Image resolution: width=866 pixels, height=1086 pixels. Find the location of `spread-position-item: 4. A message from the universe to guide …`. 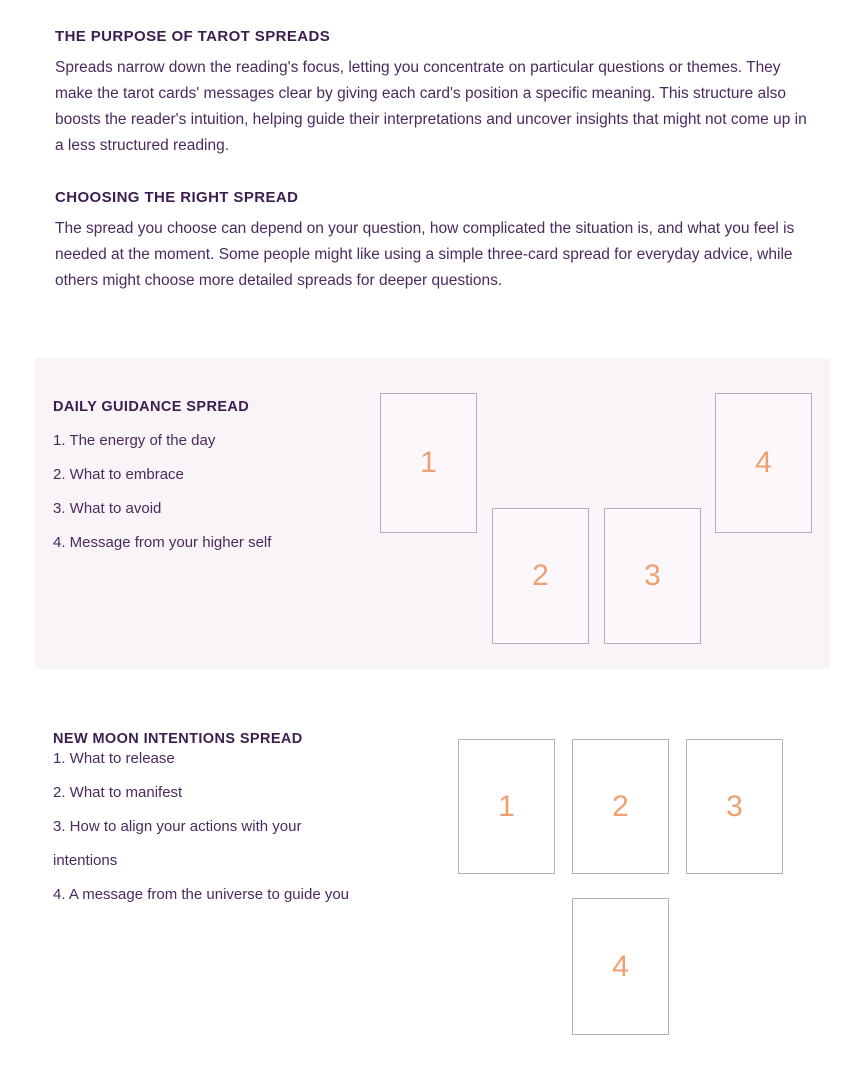

spread-position-item: 4. A message from the universe to guide … is located at coordinates (201, 894).